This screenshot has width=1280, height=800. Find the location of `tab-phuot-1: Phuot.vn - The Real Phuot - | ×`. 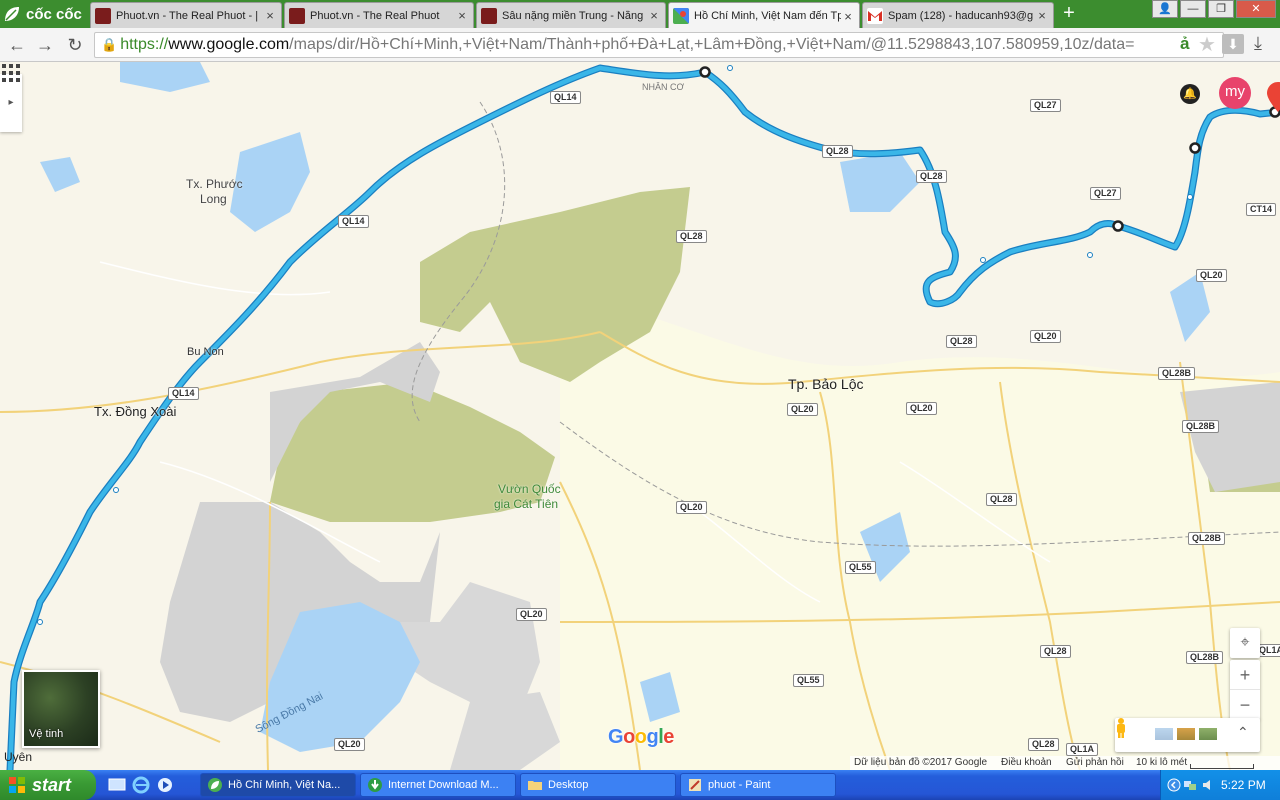

tab-phuot-1: Phuot.vn - The Real Phuot - | × is located at coordinates (186, 15).